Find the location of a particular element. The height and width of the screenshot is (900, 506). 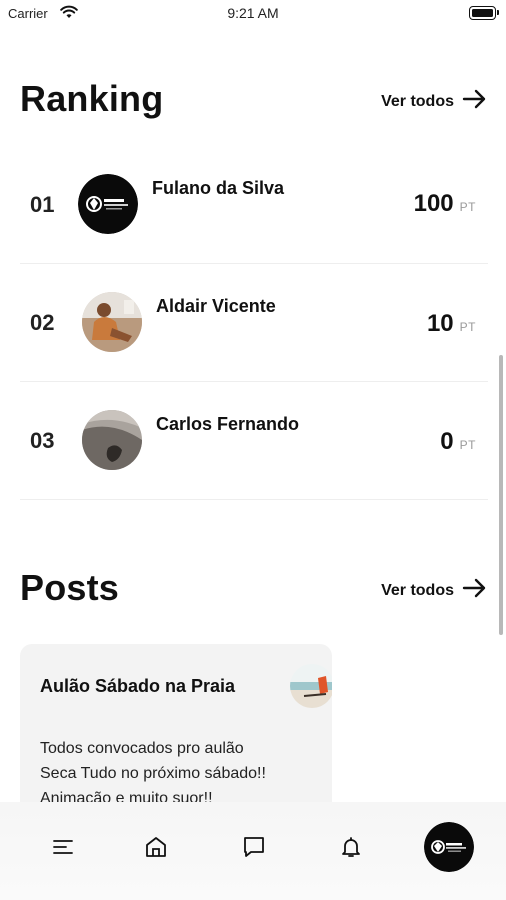

ranking-title: Ranking is located at coordinates (92, 98).